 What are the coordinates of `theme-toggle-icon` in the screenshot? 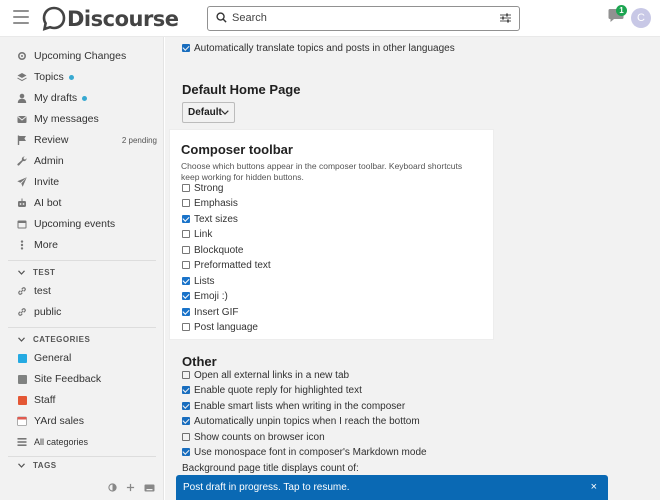 It's located at (112, 487).